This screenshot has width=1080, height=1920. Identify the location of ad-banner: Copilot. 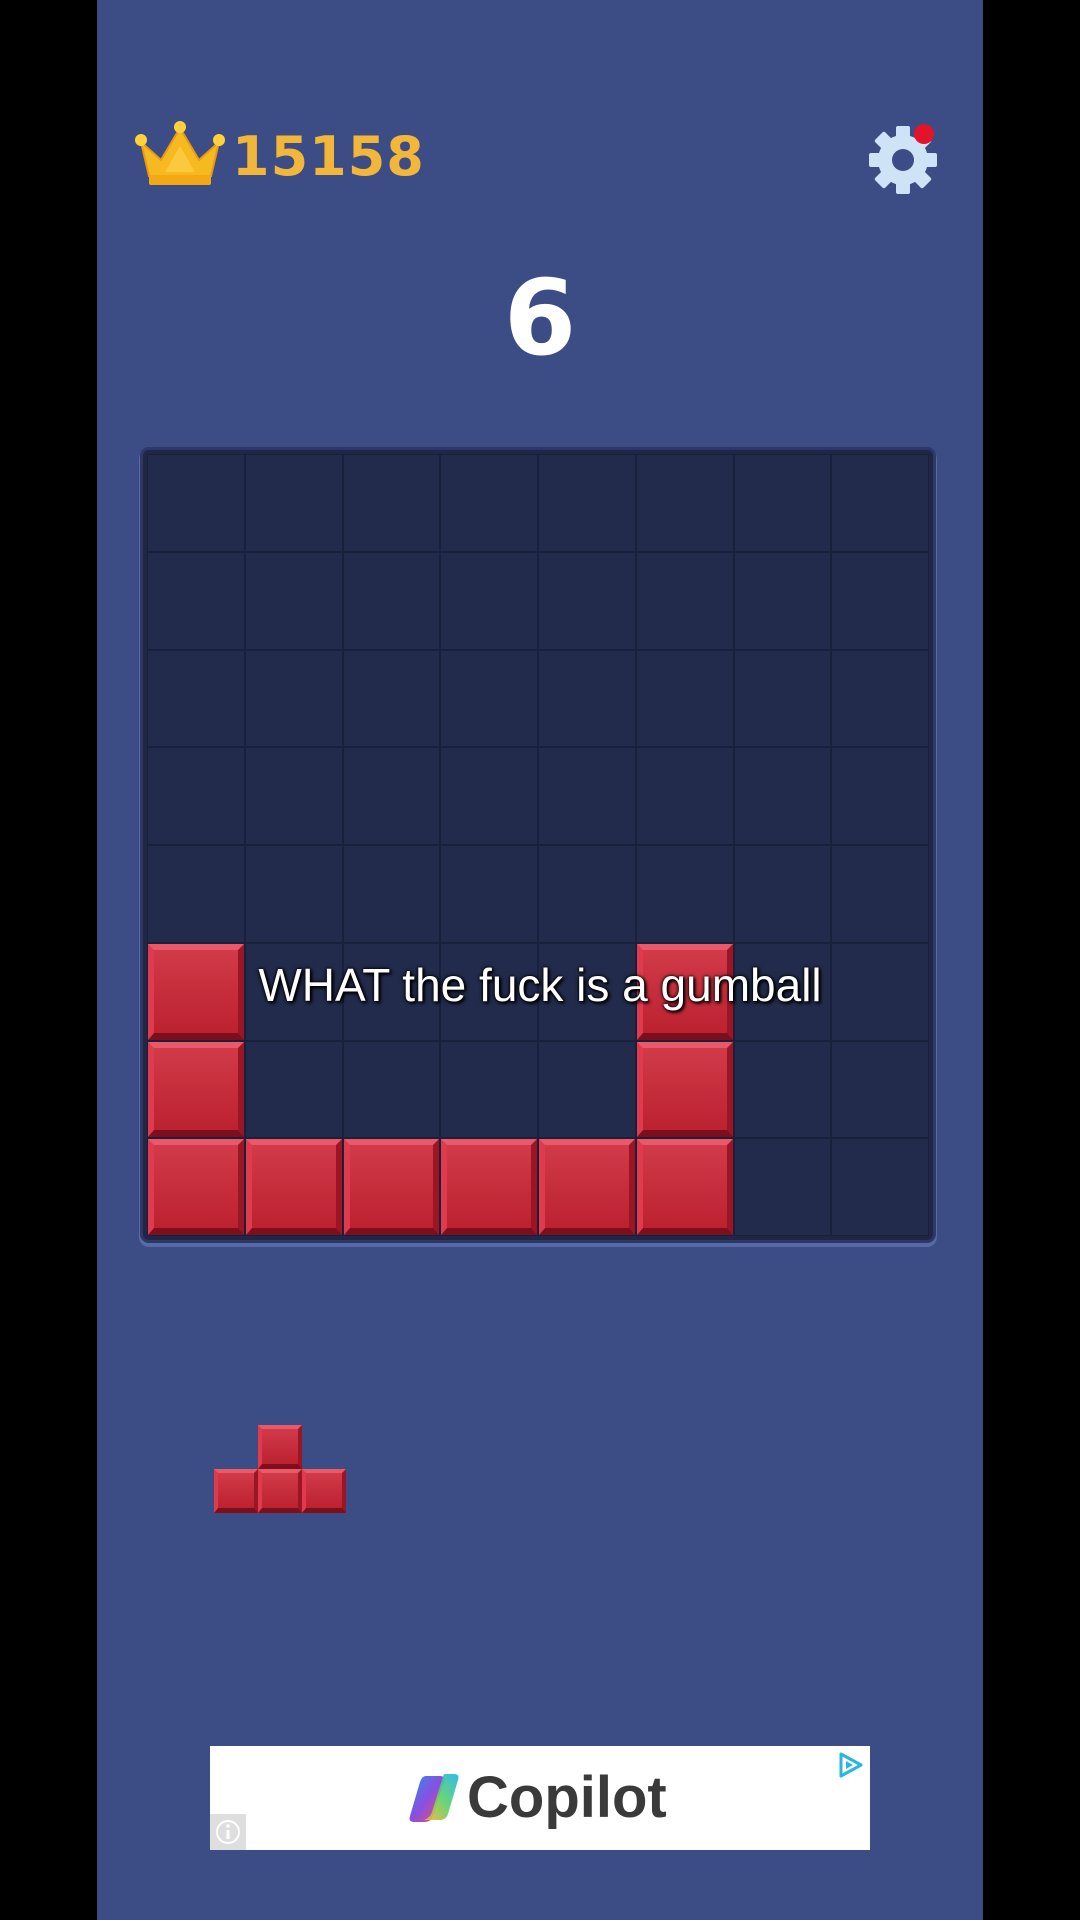
(540, 1798).